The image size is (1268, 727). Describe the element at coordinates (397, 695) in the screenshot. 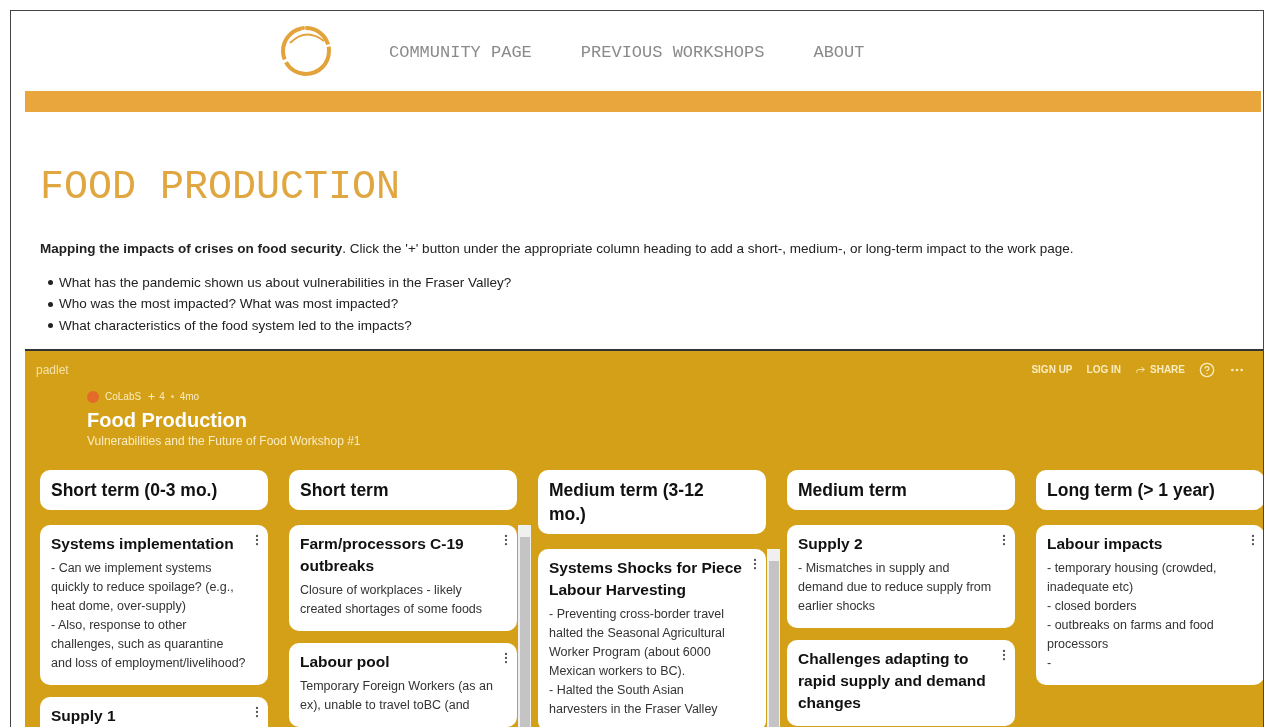

I see `post-text: Temporary Foreign Workers (as an ex), unable to travel toBC (and` at that location.